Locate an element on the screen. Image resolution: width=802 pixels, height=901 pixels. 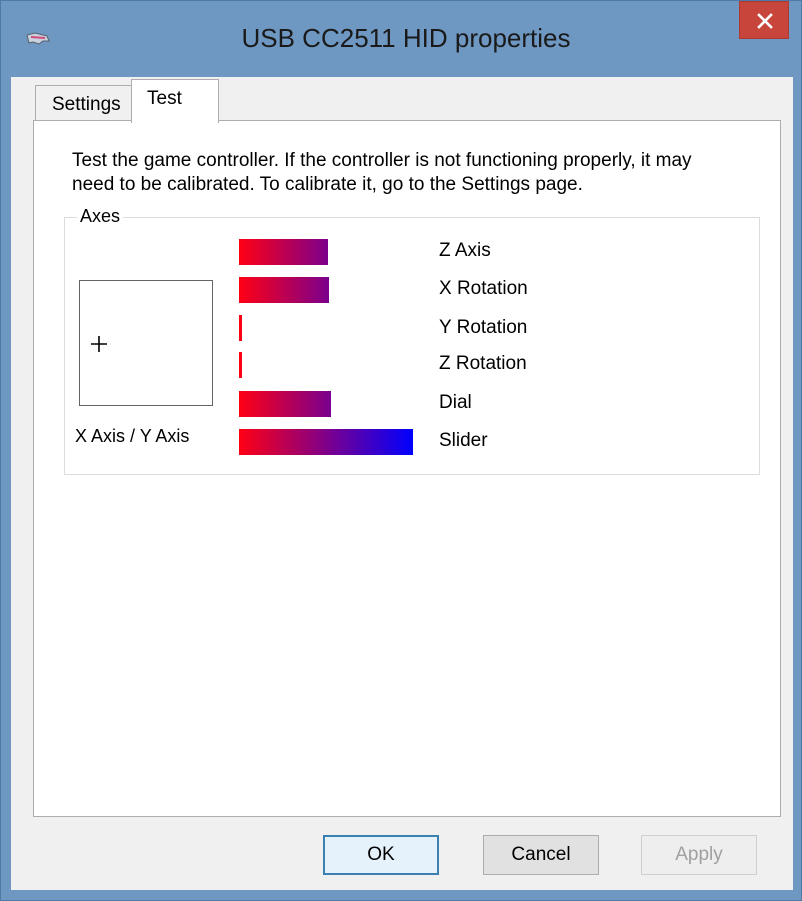
close-icon is located at coordinates (765, 21).